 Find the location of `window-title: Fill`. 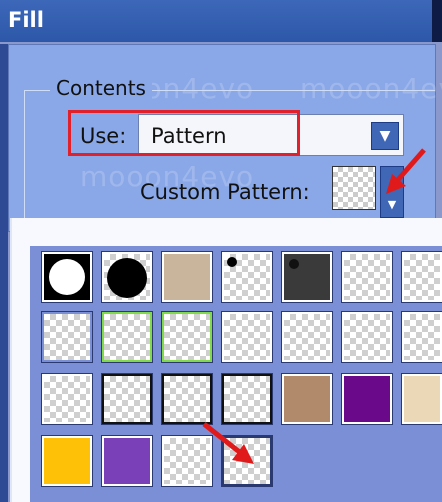

window-title: Fill is located at coordinates (26, 20).